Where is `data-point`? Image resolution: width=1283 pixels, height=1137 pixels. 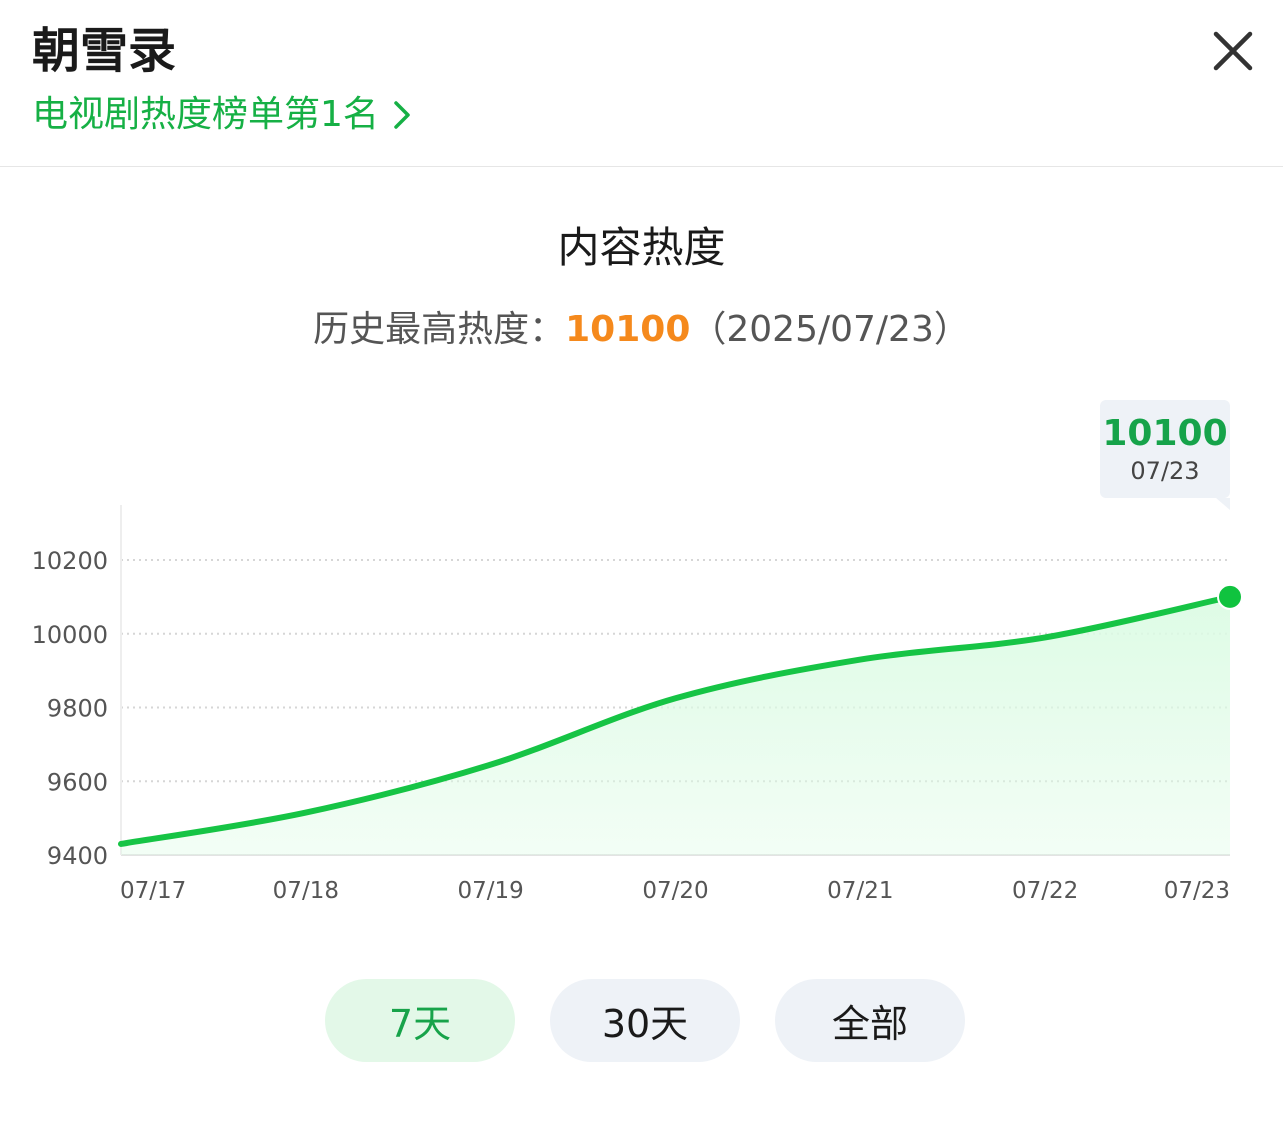
data-point is located at coordinates (1230, 596).